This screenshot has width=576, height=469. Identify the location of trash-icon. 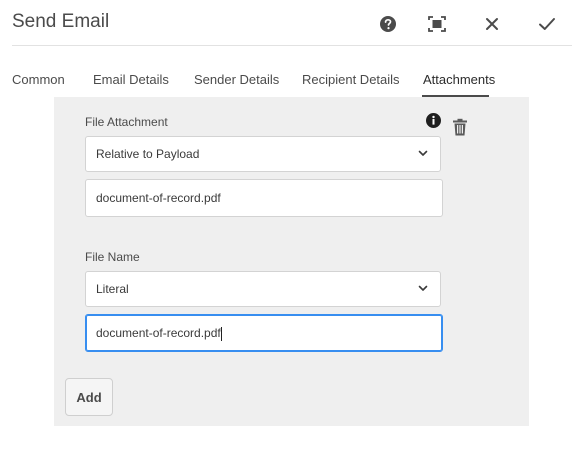
(460, 127).